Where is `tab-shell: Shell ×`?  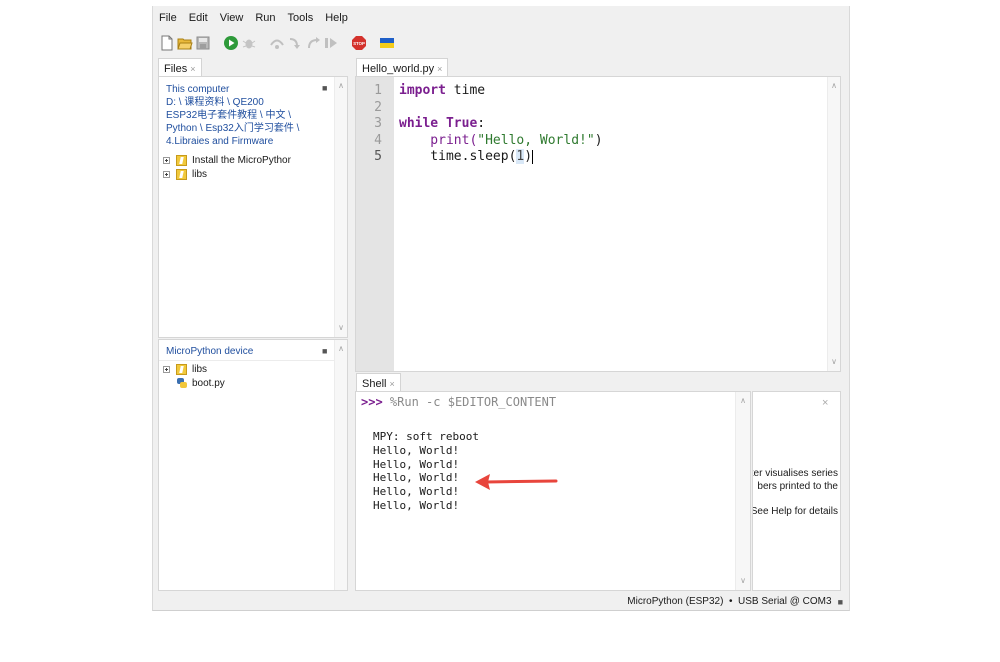 tab-shell: Shell × is located at coordinates (378, 382).